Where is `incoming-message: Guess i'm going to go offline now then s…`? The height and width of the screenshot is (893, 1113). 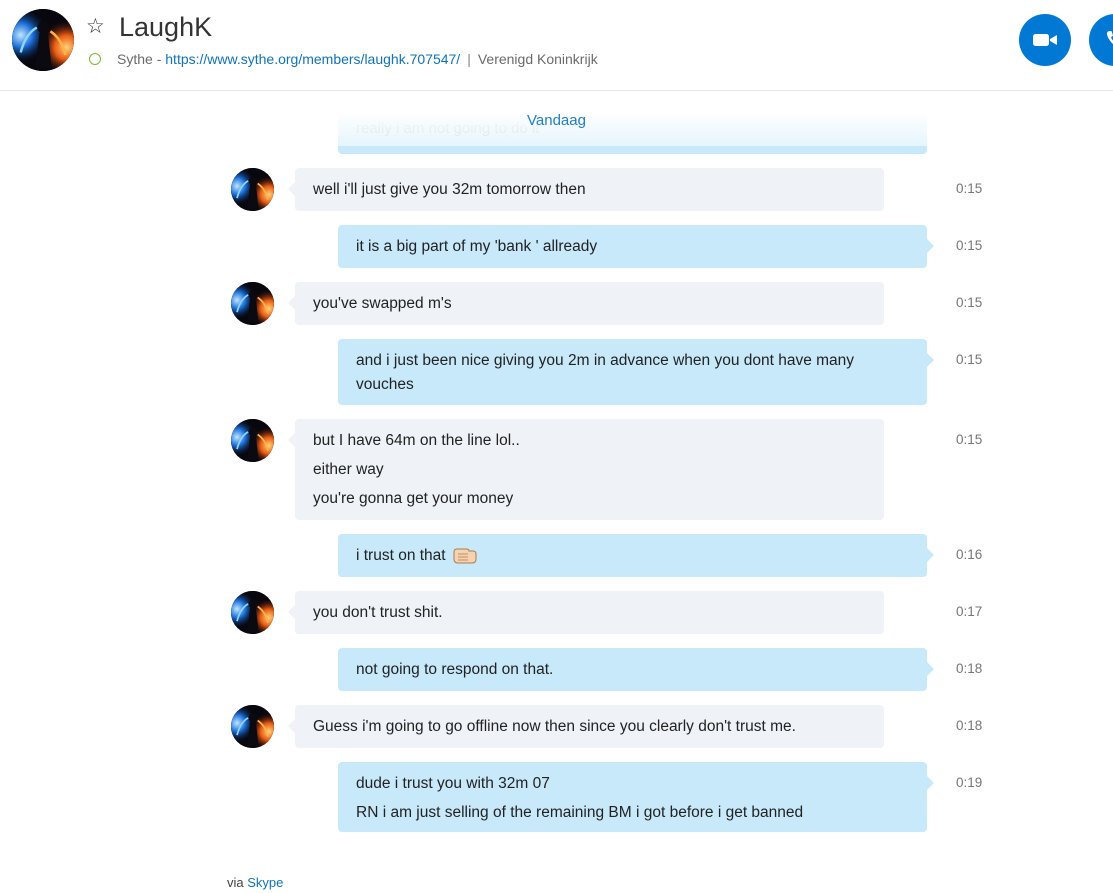
incoming-message: Guess i'm going to go offline now then s… is located at coordinates (586, 726).